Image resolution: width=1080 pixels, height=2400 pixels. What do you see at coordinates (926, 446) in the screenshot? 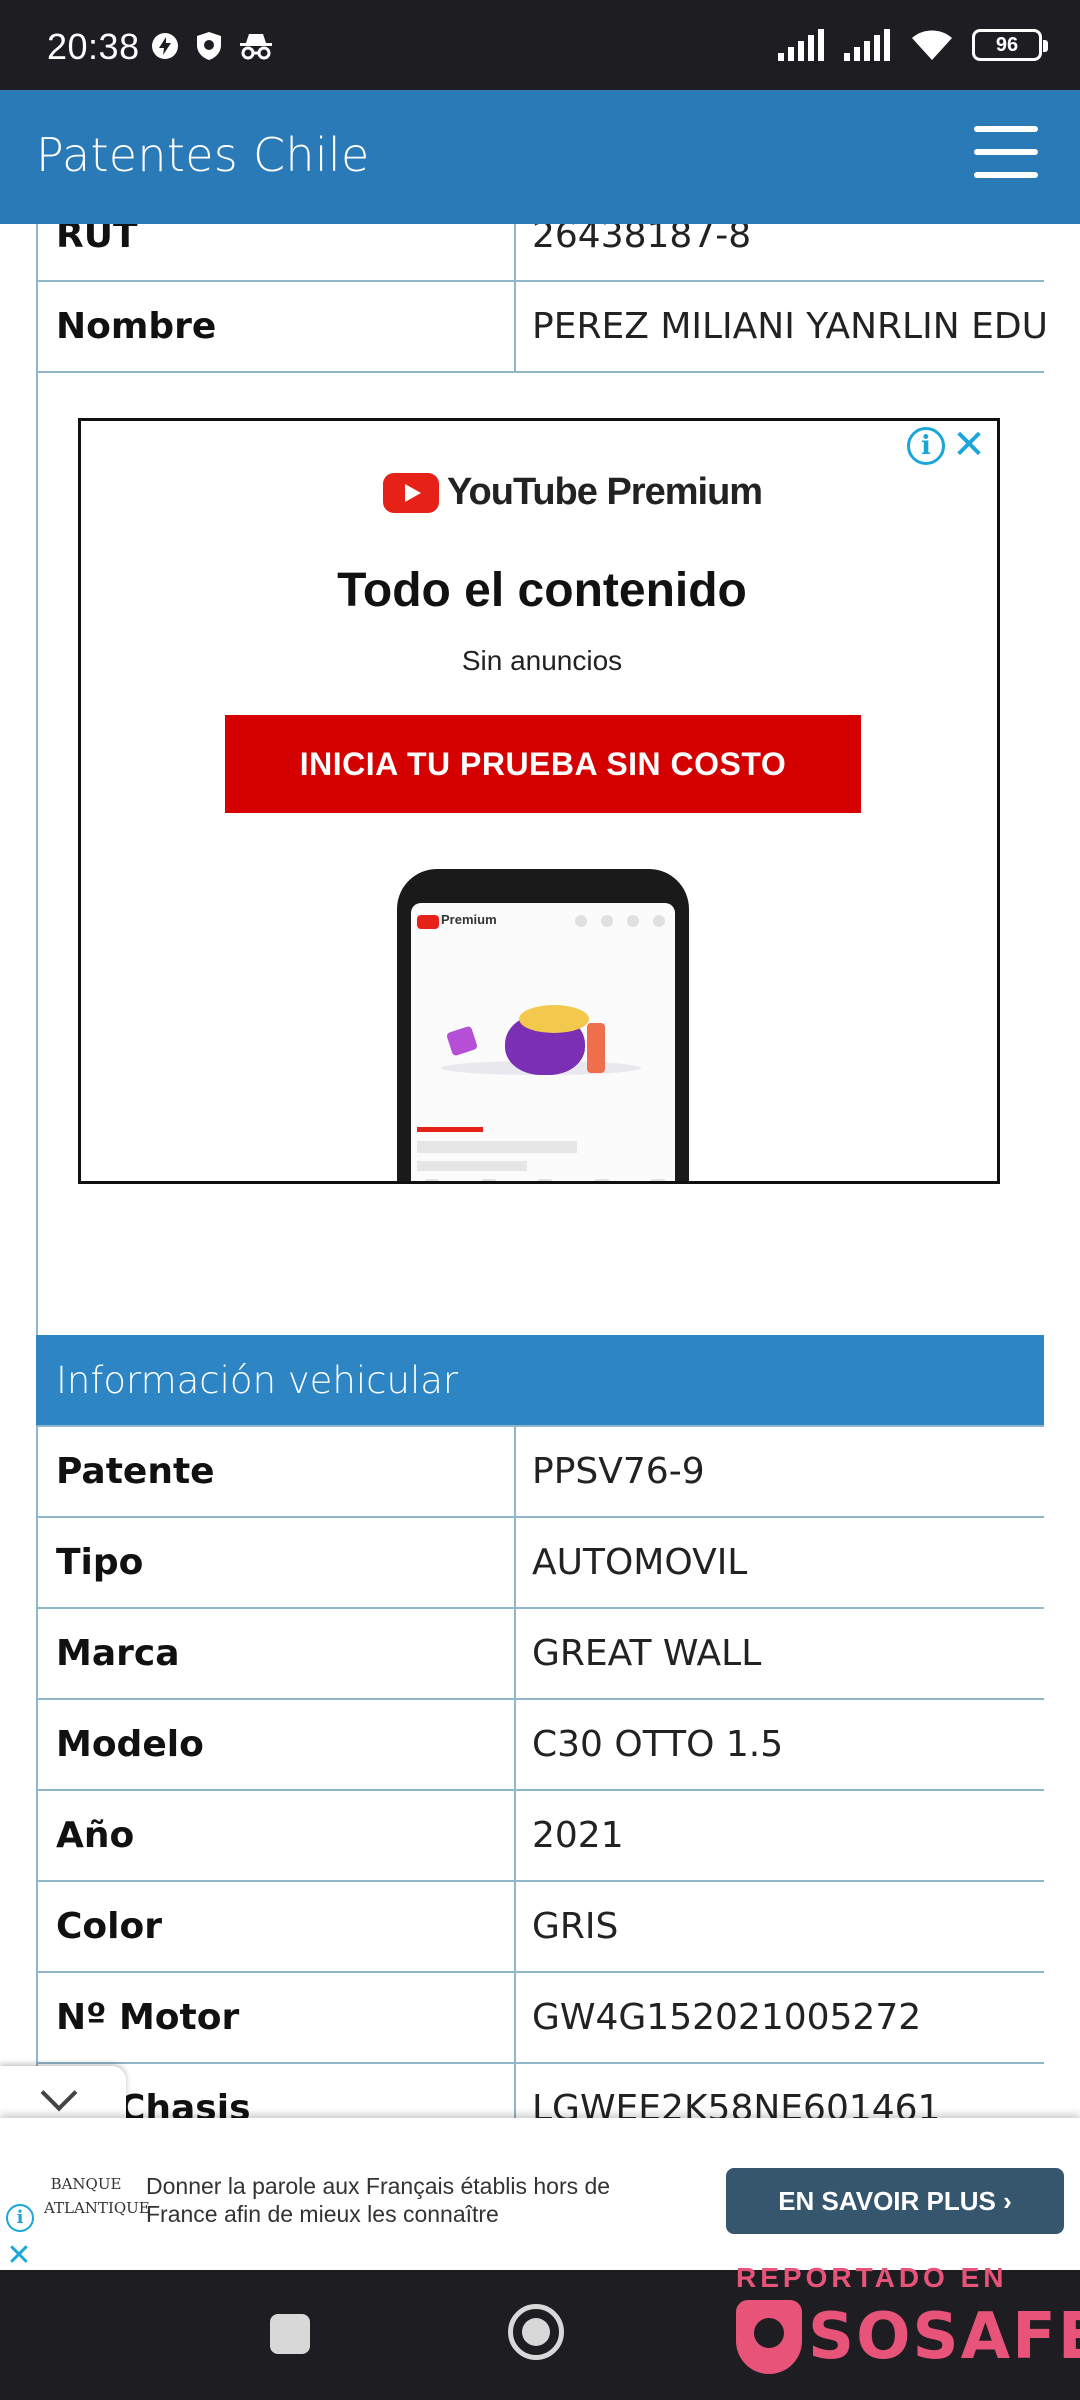
I see `ad-info-icon: i` at bounding box center [926, 446].